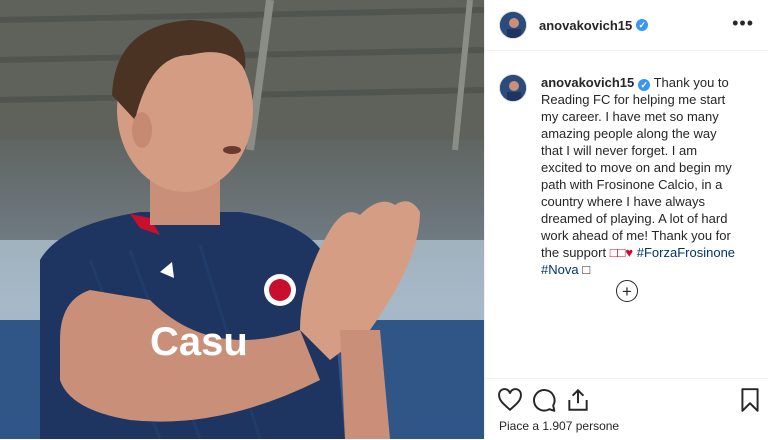 This screenshot has height=440, width=768. What do you see at coordinates (199, 342) in the screenshot?
I see `shirt-sponsor-text: Casu` at bounding box center [199, 342].